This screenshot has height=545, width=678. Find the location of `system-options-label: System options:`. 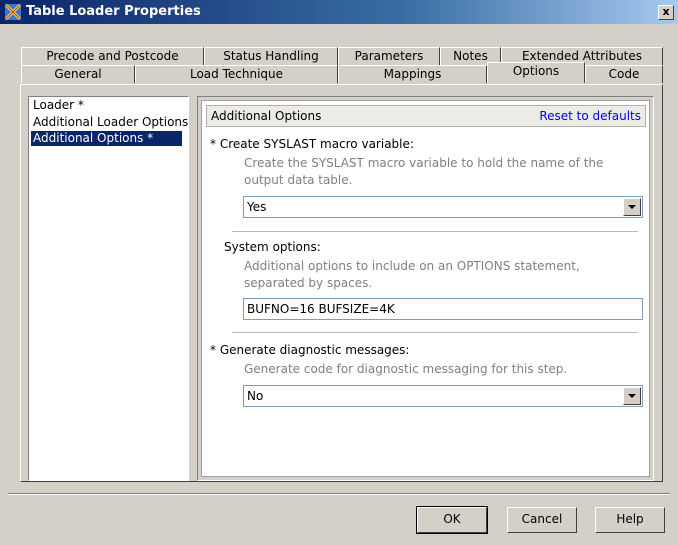

system-options-label: System options: is located at coordinates (272, 247).